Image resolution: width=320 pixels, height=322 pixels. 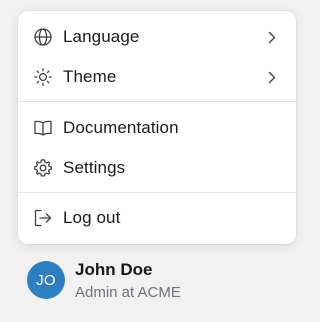 What do you see at coordinates (157, 37) in the screenshot?
I see `menu-item-language: Language` at bounding box center [157, 37].